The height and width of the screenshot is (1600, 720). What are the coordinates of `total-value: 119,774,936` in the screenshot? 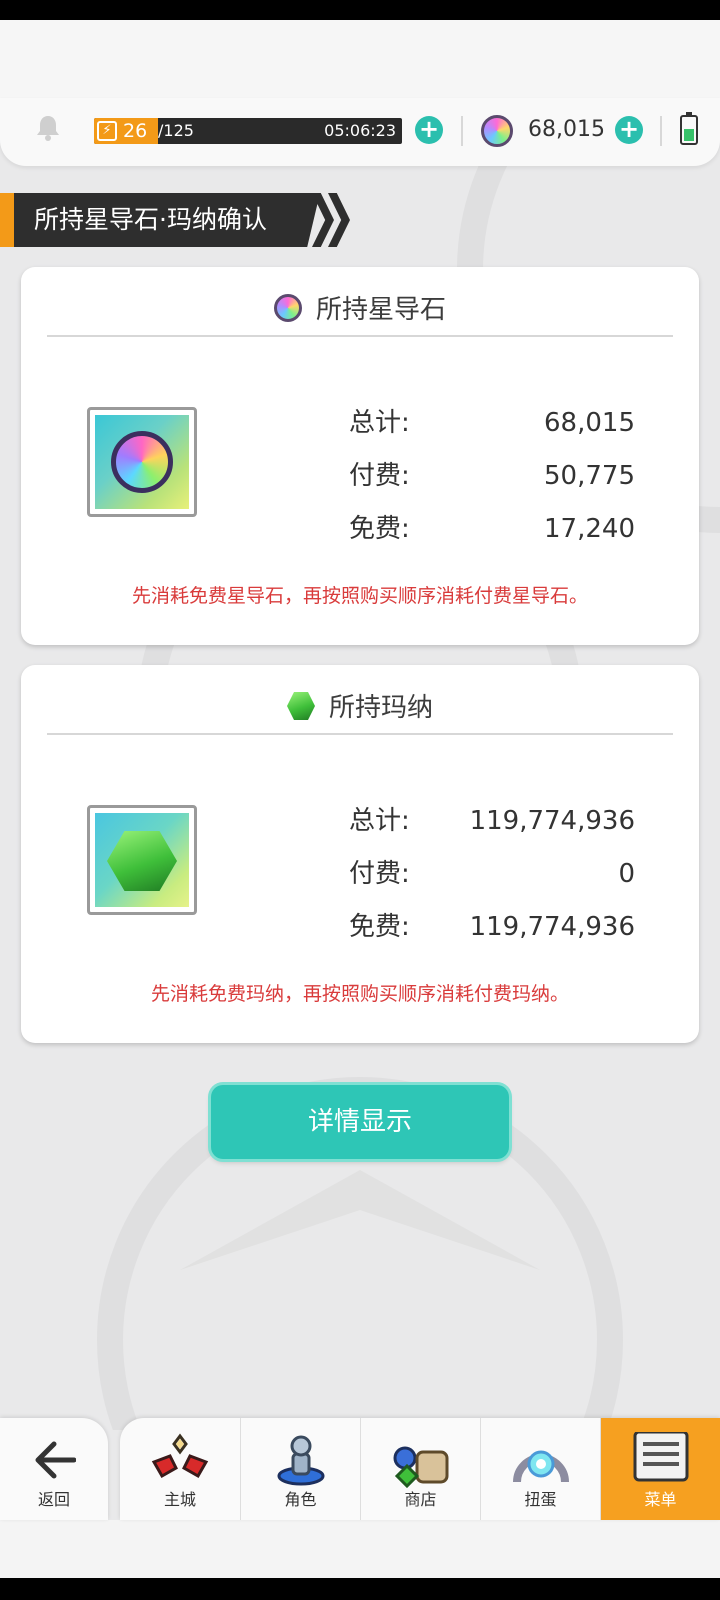 It's located at (552, 821).